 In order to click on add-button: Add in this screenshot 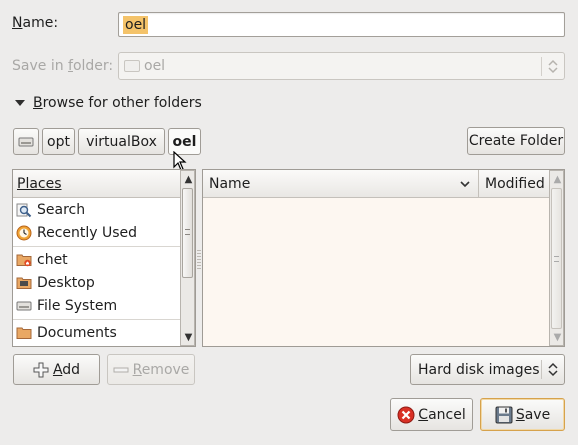, I will do `click(56, 369)`.